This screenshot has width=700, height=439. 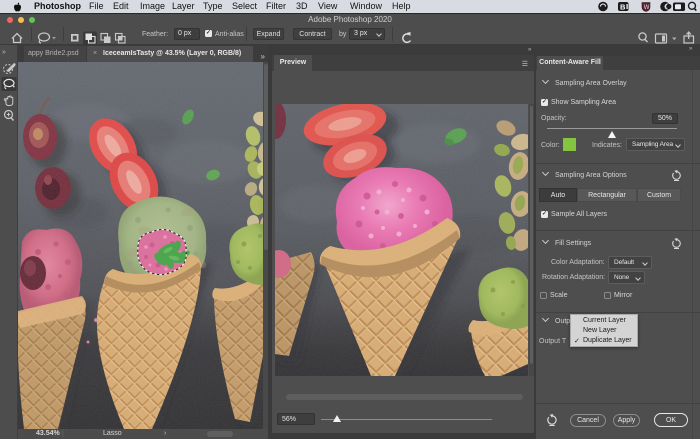 I want to click on svg-text: B, so click(x=623, y=6).